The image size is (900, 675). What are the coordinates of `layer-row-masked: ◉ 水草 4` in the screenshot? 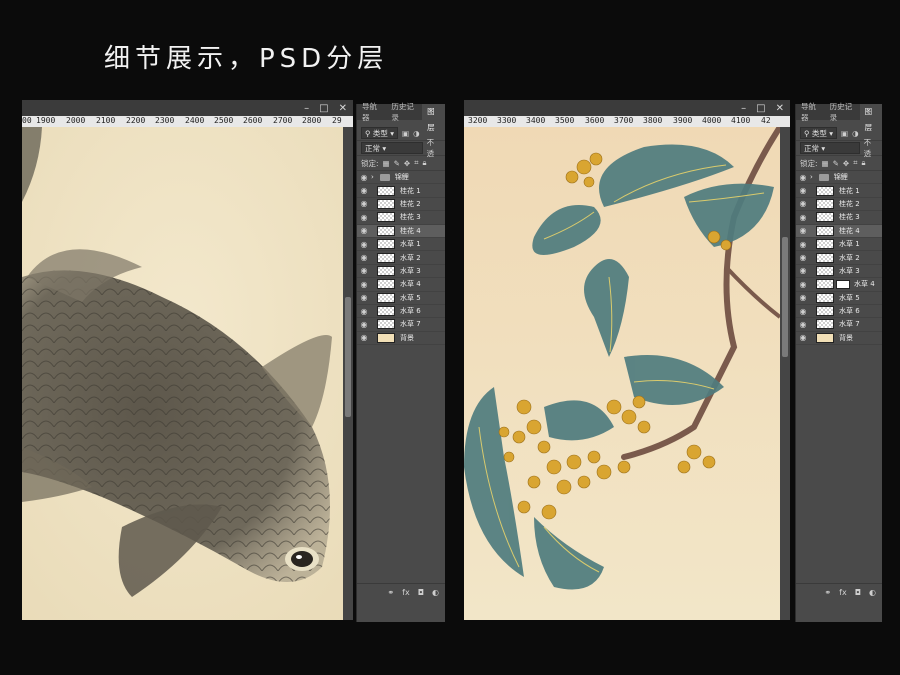 It's located at (839, 285).